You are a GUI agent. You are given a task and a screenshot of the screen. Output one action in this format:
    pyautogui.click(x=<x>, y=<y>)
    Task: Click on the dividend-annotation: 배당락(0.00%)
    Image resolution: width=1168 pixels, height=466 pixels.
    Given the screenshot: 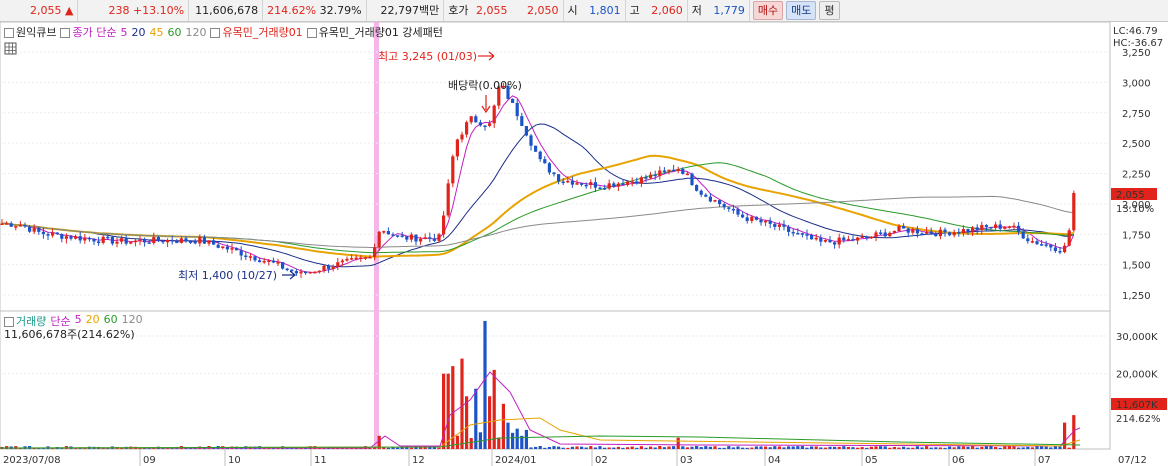 What is the action you would take?
    pyautogui.click(x=485, y=85)
    